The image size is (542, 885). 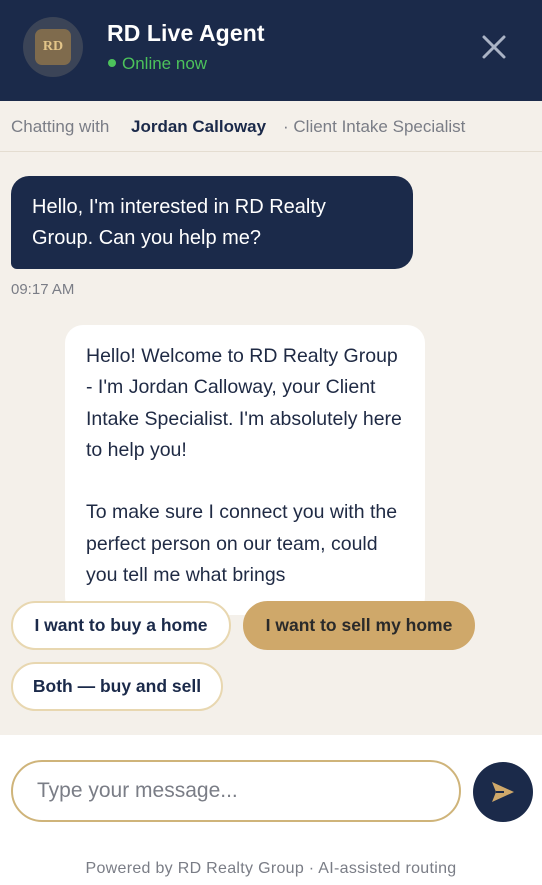 What do you see at coordinates (60, 126) in the screenshot?
I see `chatting-with-label: Chatting with` at bounding box center [60, 126].